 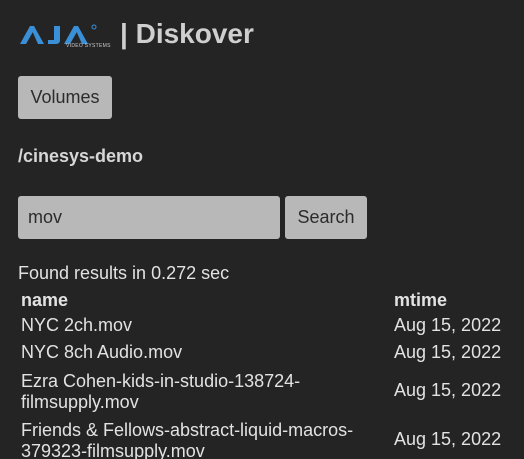 I want to click on column-header-mtime: mtime, so click(x=457, y=300).